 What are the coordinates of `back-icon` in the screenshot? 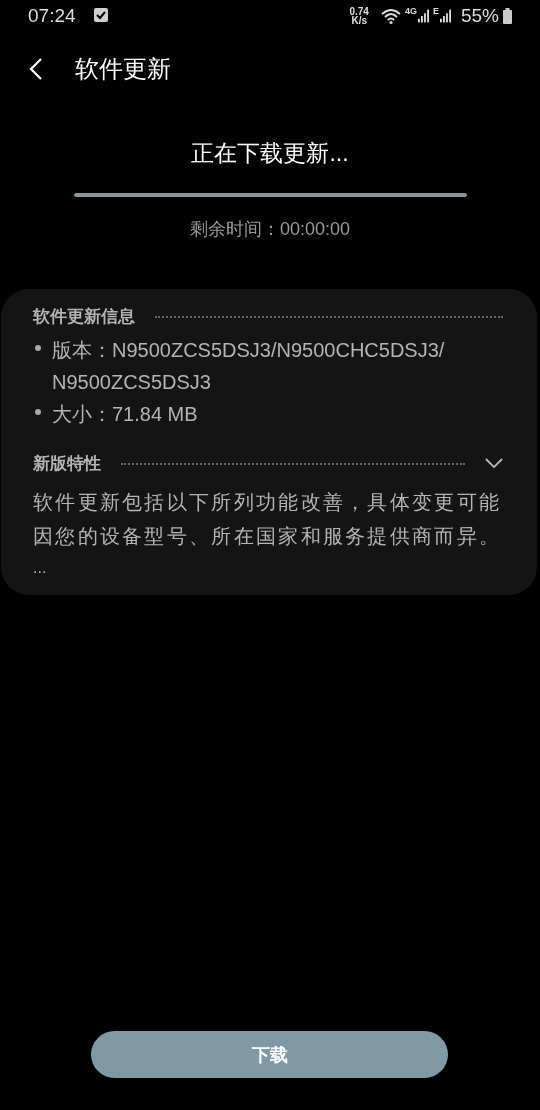 It's located at (36, 69).